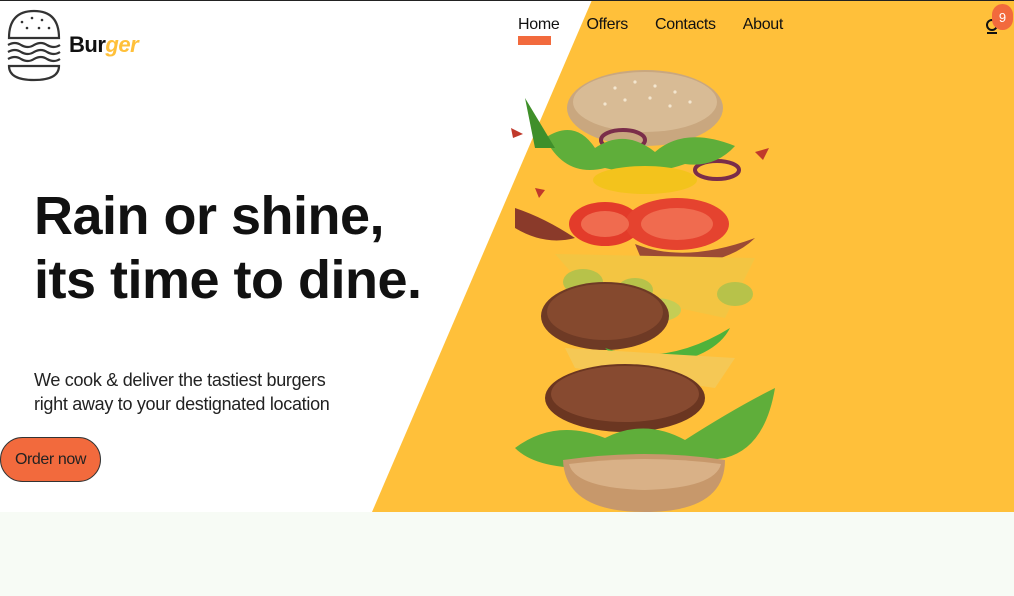  I want to click on main-nav: Home Offers Contacts About, so click(650, 31).